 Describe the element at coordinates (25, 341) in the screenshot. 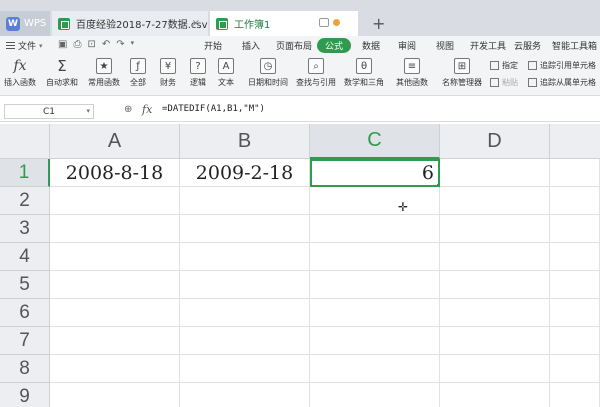

I see `row-header-7: 7` at that location.